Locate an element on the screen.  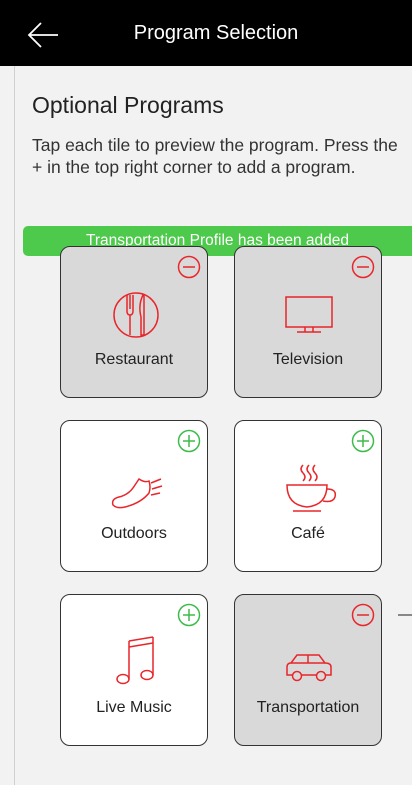
tile-label: Live Music is located at coordinates (134, 707).